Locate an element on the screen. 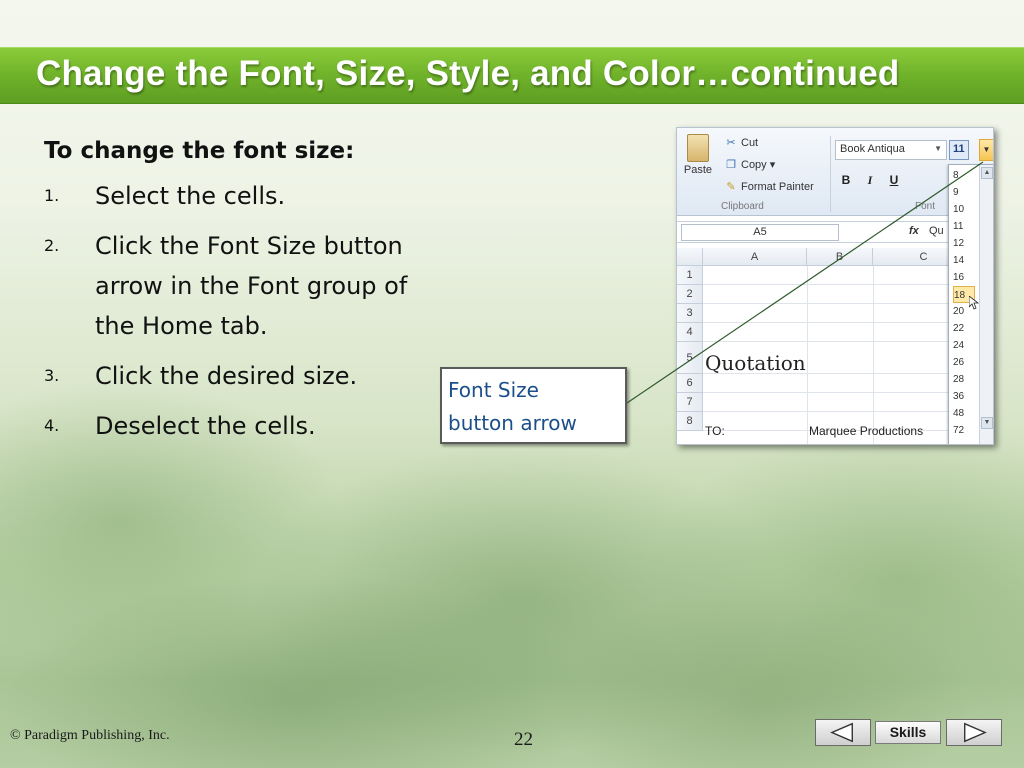  paste-button: Paste is located at coordinates (698, 155).